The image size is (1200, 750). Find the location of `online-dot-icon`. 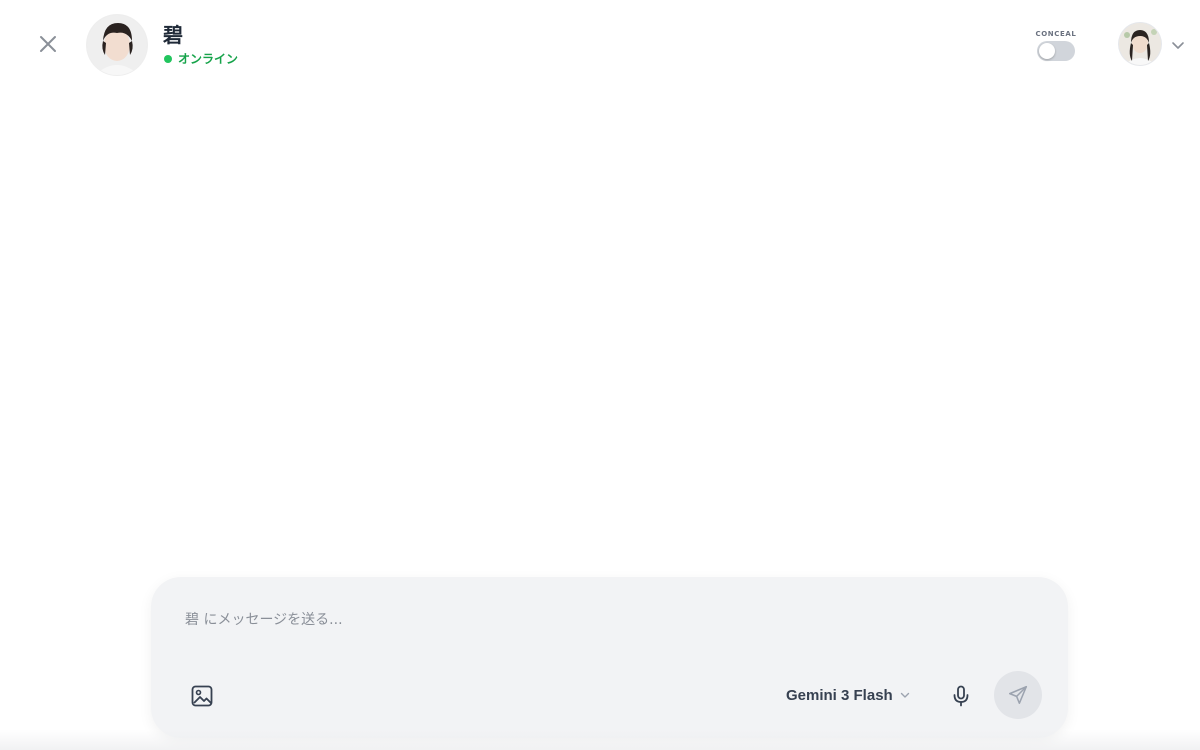

online-dot-icon is located at coordinates (168, 59).